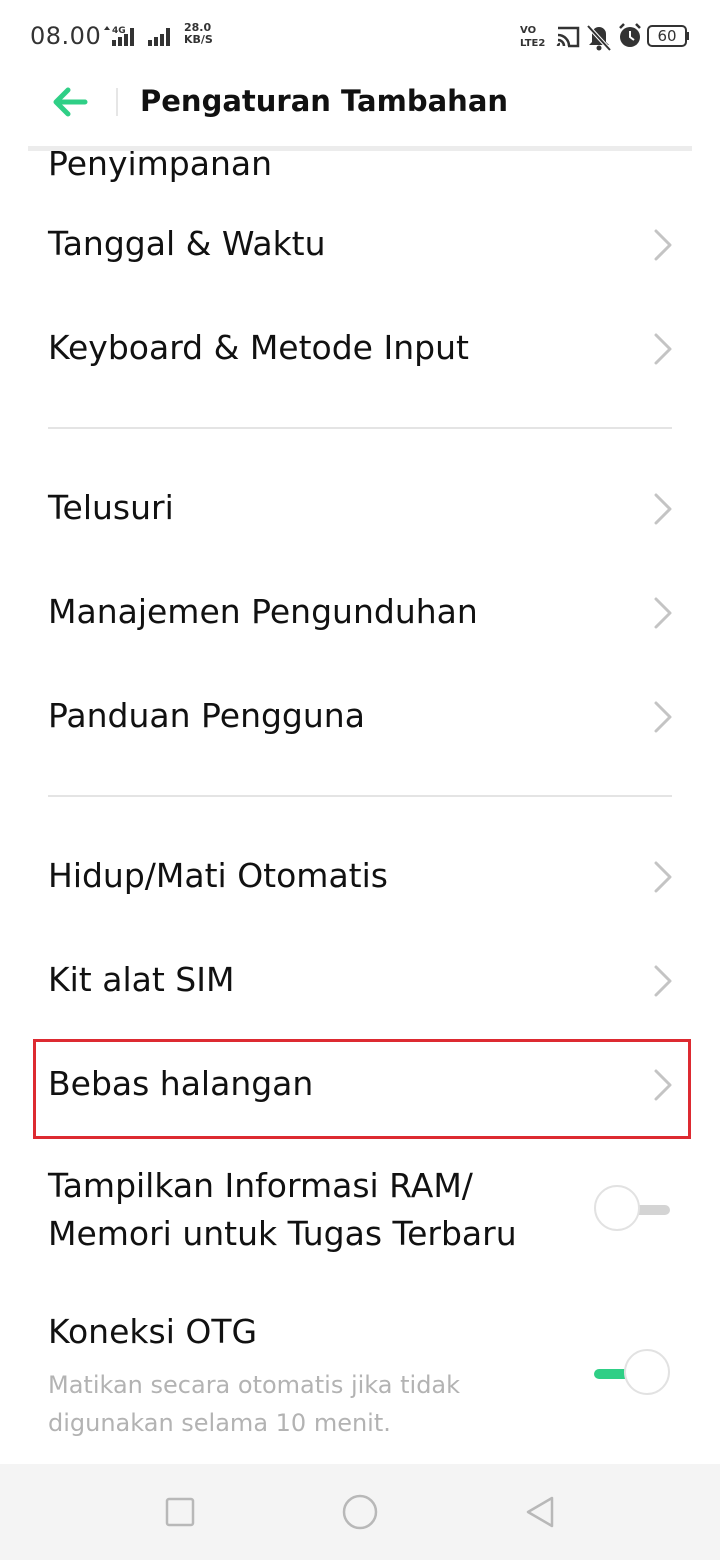 This screenshot has width=720, height=1560. I want to click on list-item-sim-toolkit: Kit alat SIM, so click(360, 982).